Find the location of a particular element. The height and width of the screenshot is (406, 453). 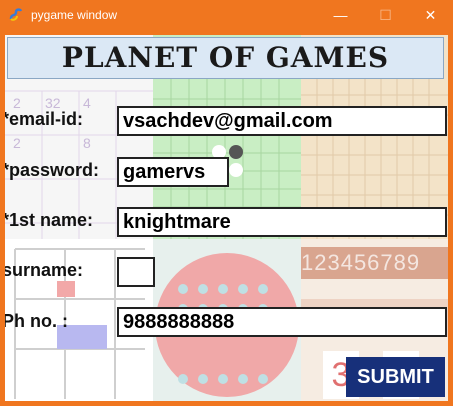

grid-number: 4 is located at coordinates (87, 103).